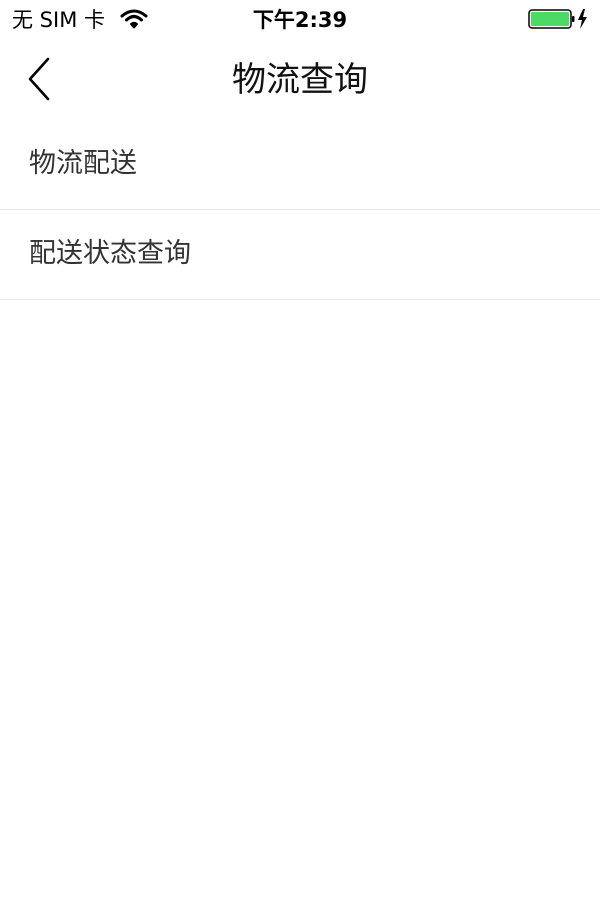  I want to click on navigation-bar: 物流查询, so click(300, 80).